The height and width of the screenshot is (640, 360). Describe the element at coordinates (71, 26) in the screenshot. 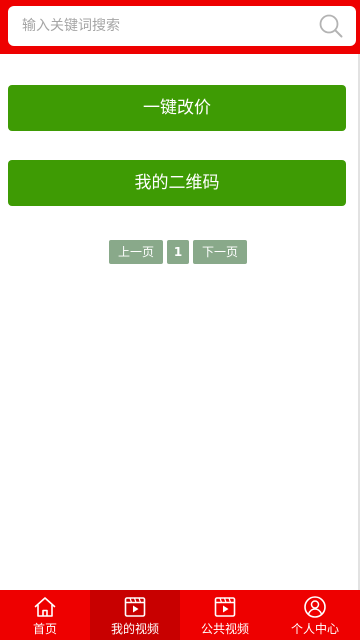

I see `search-input: 输入关键词搜索` at that location.